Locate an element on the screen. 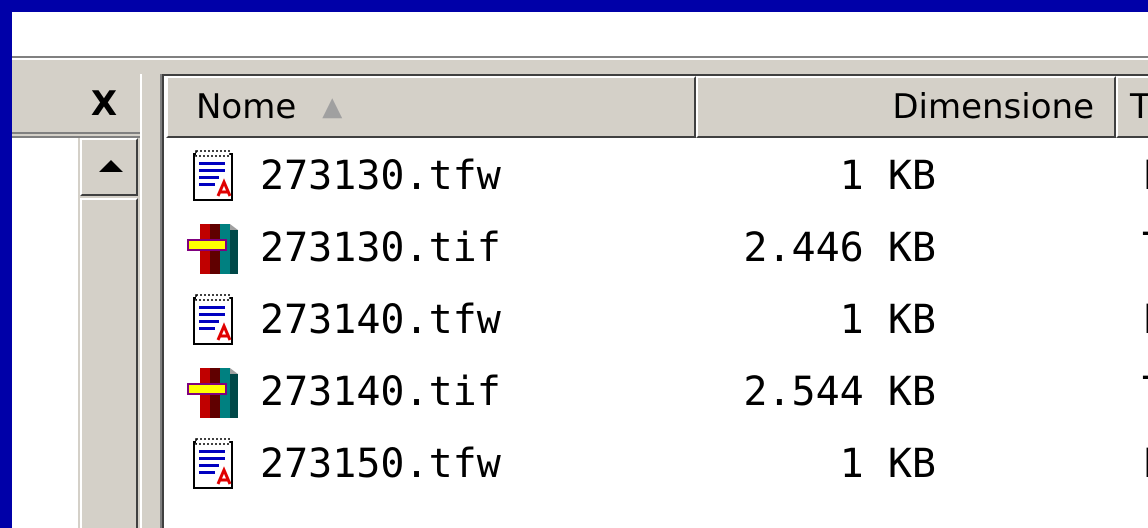  arrow-up-icon is located at coordinates (111, 166).